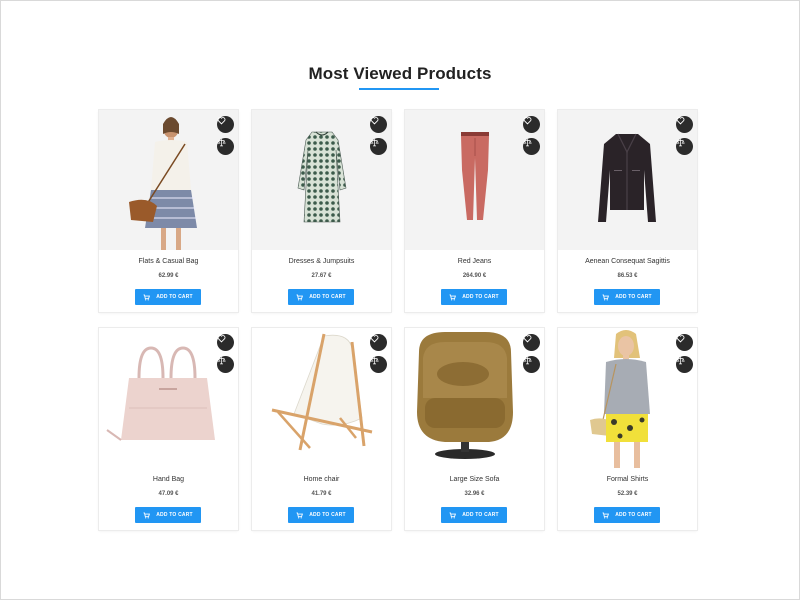 This screenshot has width=800, height=600. Describe the element at coordinates (627, 479) in the screenshot. I see `product-name: Formal Shirts` at that location.